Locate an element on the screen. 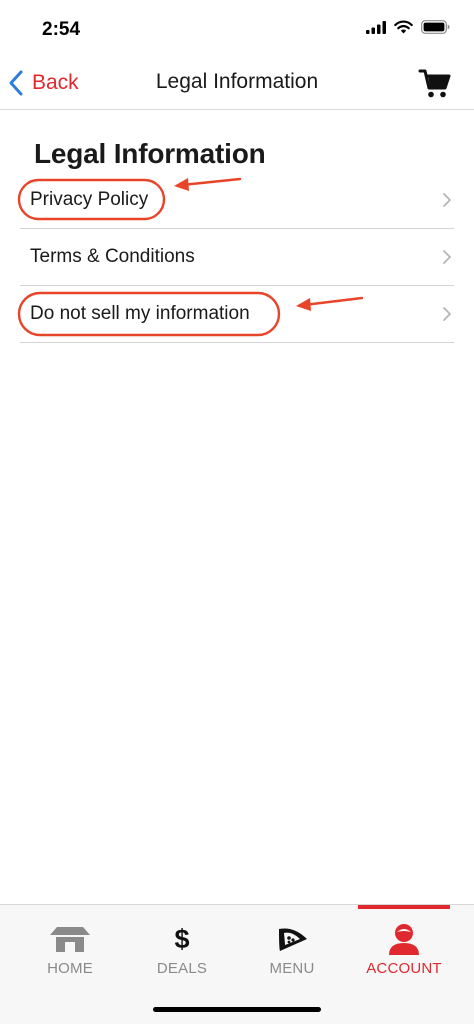 The width and height of the screenshot is (474, 1024). pizza-icon is located at coordinates (293, 939).